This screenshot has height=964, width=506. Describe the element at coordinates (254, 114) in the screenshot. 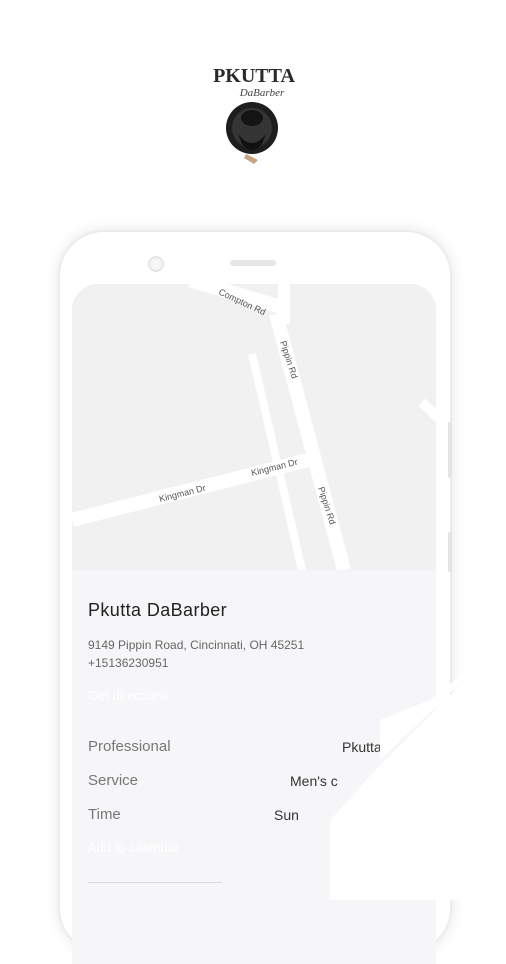

I see `brand-logo: PKUTTA DaBarber` at that location.